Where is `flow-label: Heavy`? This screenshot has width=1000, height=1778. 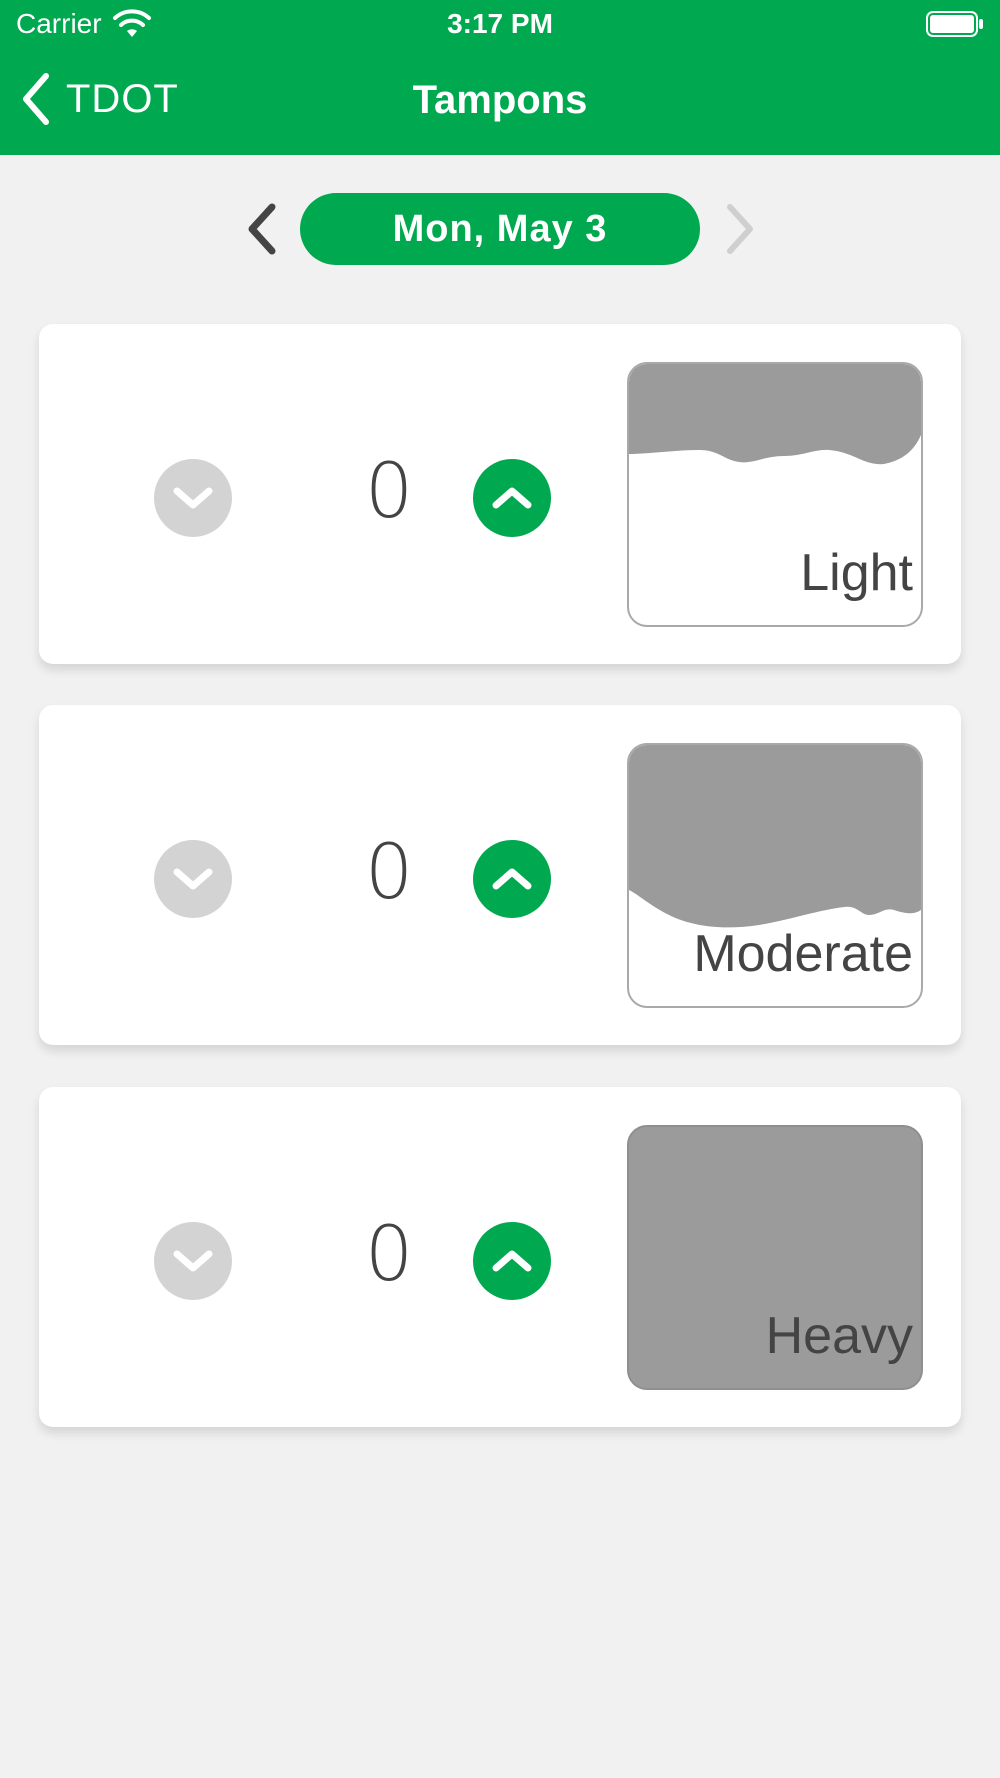
flow-label: Heavy is located at coordinates (839, 1336).